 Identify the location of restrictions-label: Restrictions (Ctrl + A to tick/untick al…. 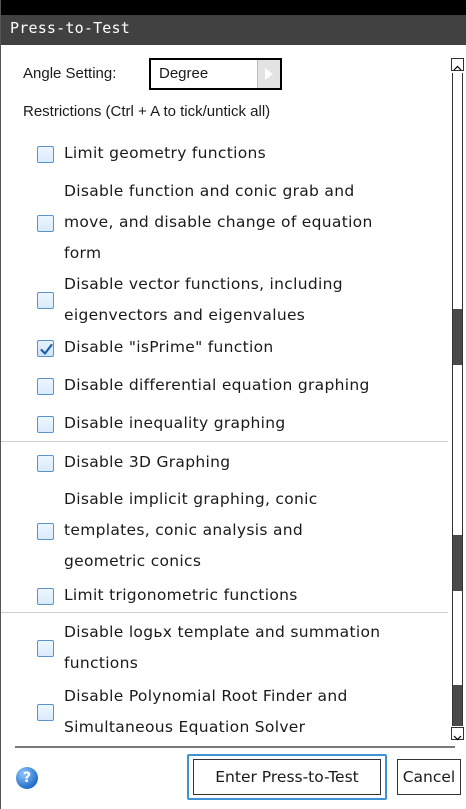
(147, 111).